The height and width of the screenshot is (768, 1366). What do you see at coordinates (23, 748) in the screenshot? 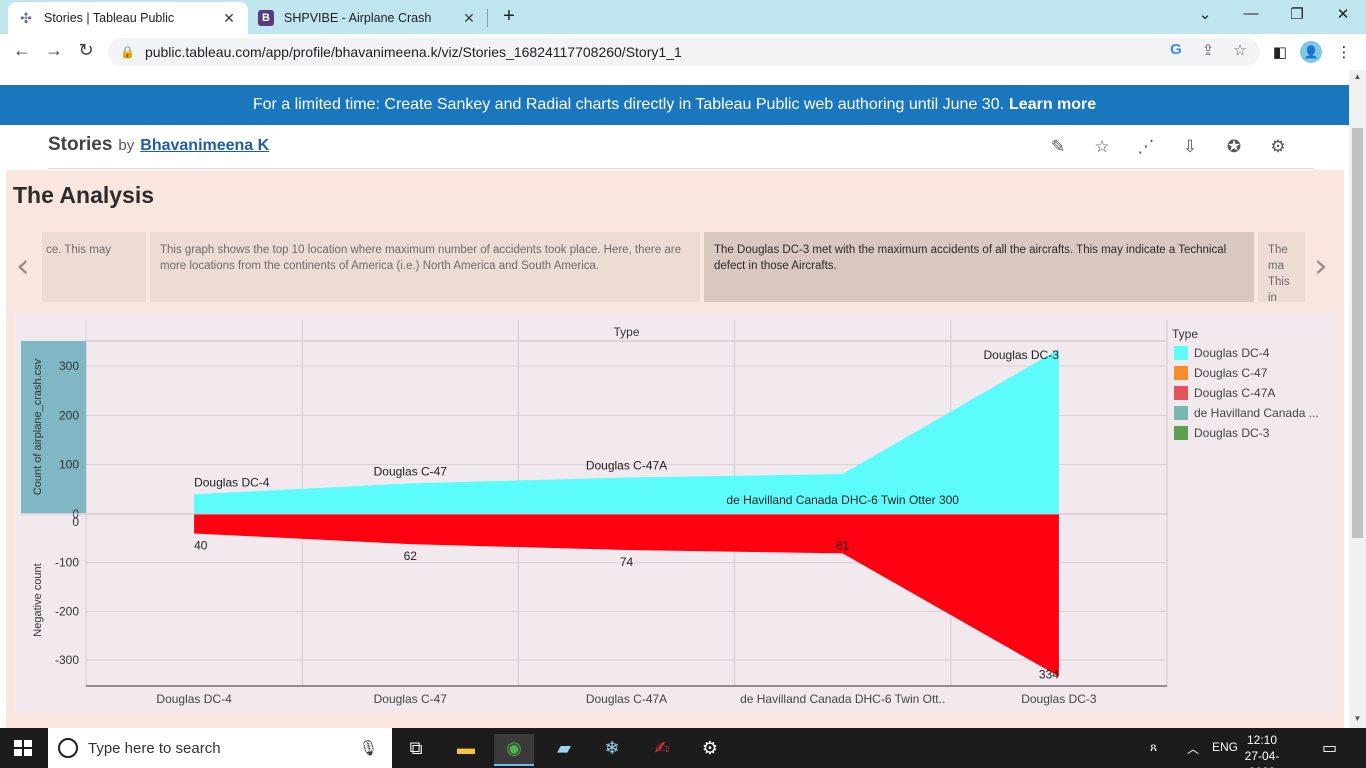
I see `windows-start-icon` at bounding box center [23, 748].